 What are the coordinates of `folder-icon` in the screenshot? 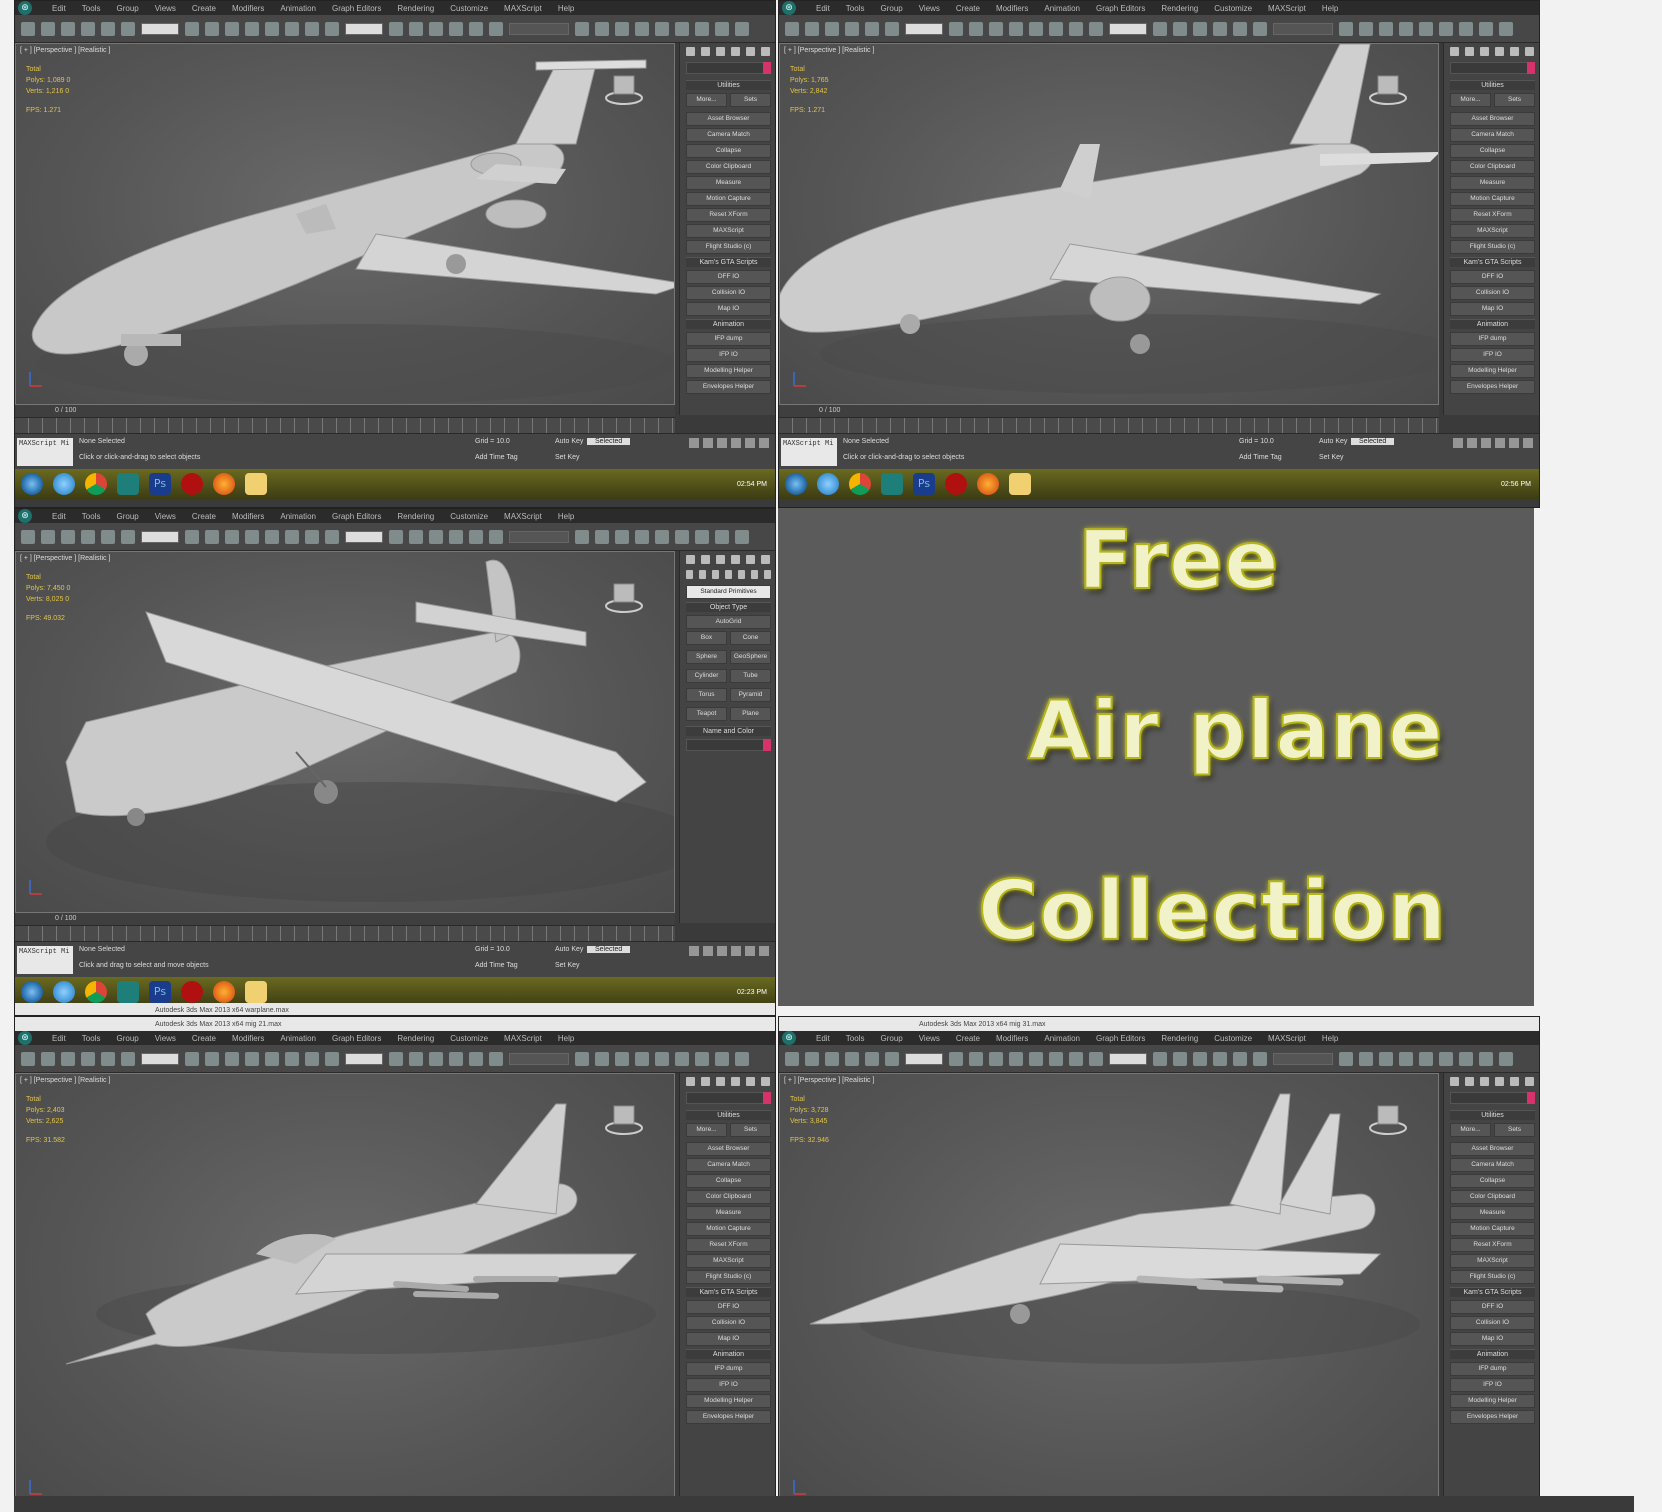 It's located at (256, 992).